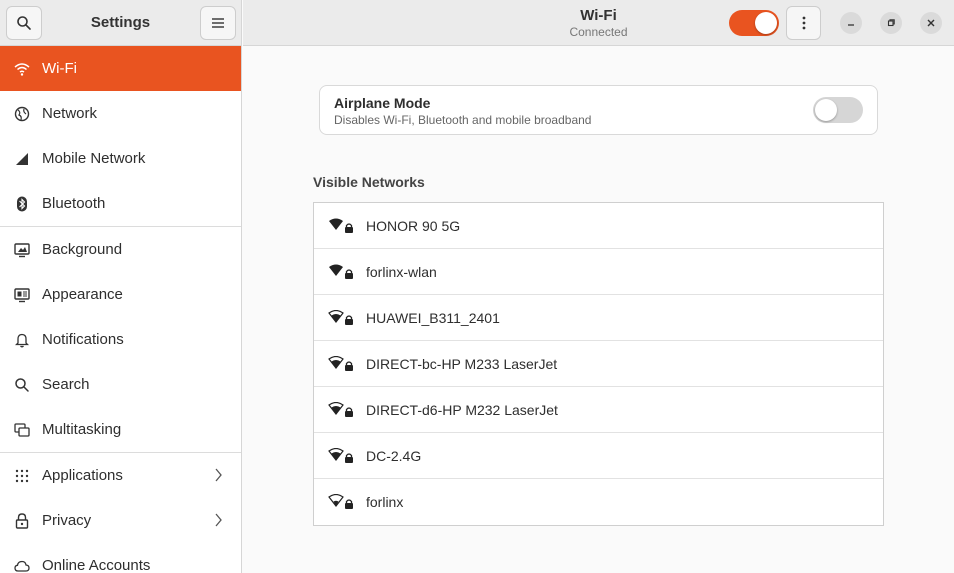  I want to click on sidebar-item-label: Notifications, so click(83, 339).